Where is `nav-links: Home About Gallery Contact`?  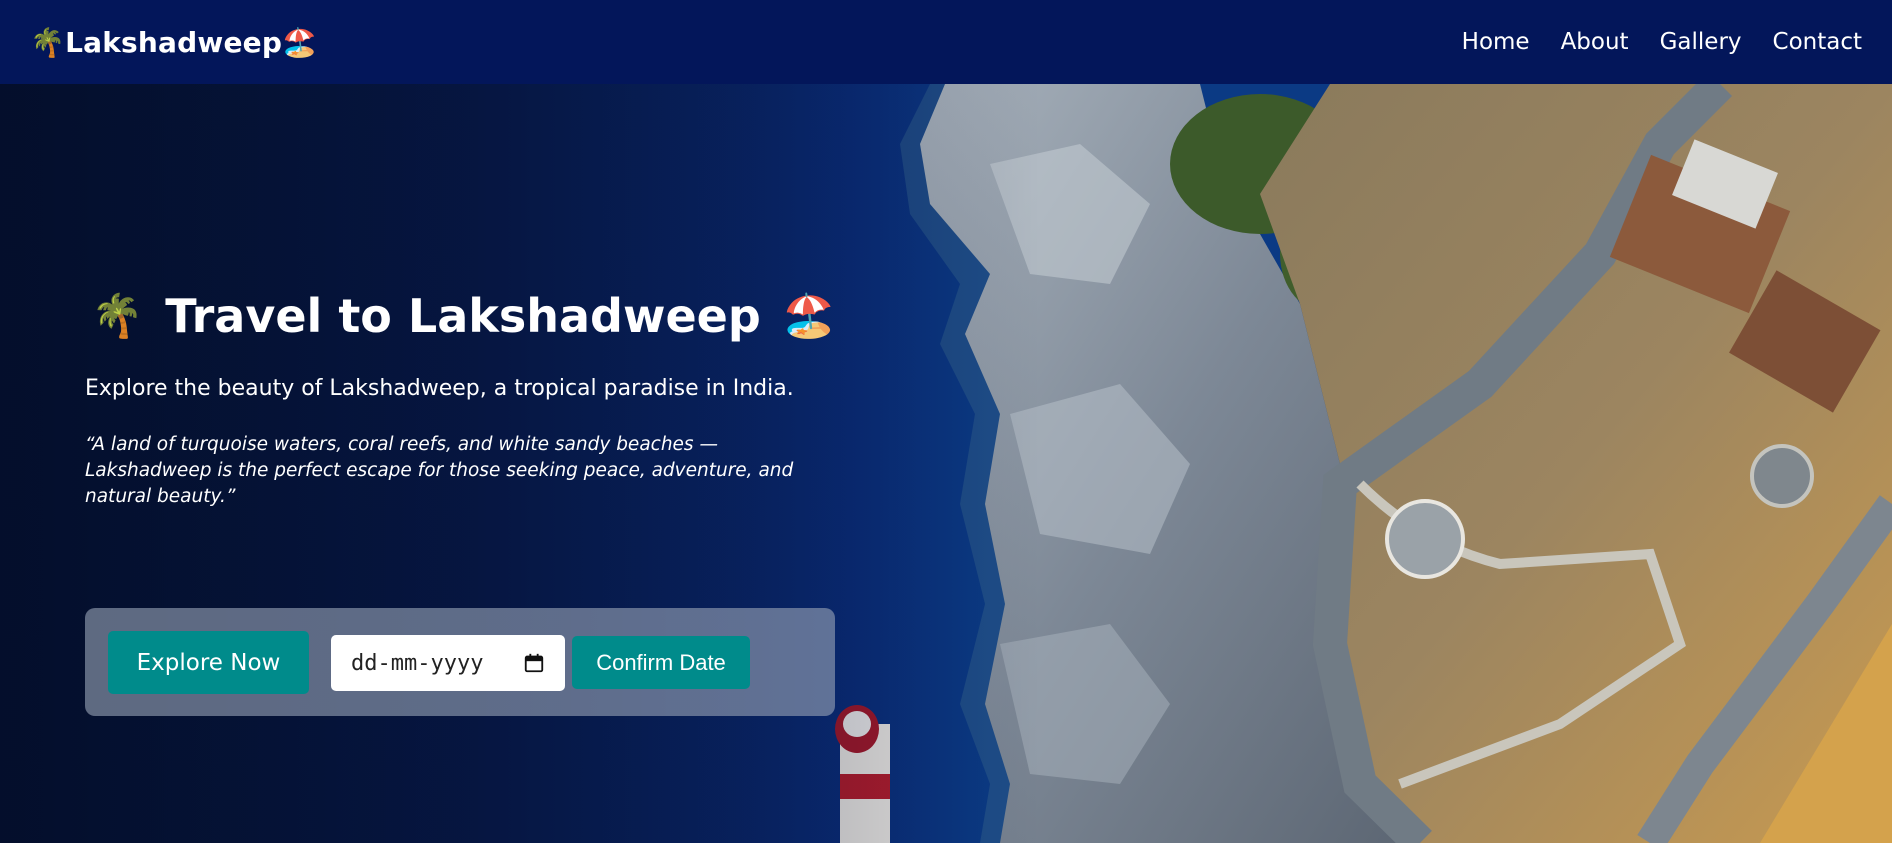 nav-links: Home About Gallery Contact is located at coordinates (1662, 42).